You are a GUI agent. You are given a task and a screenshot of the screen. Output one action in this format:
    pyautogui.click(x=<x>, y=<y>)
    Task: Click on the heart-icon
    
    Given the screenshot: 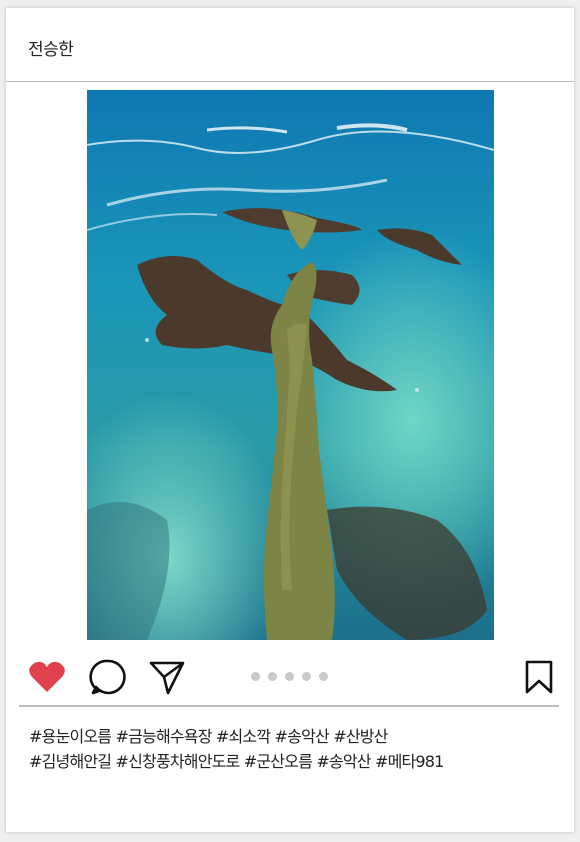 What is the action you would take?
    pyautogui.click(x=47, y=677)
    